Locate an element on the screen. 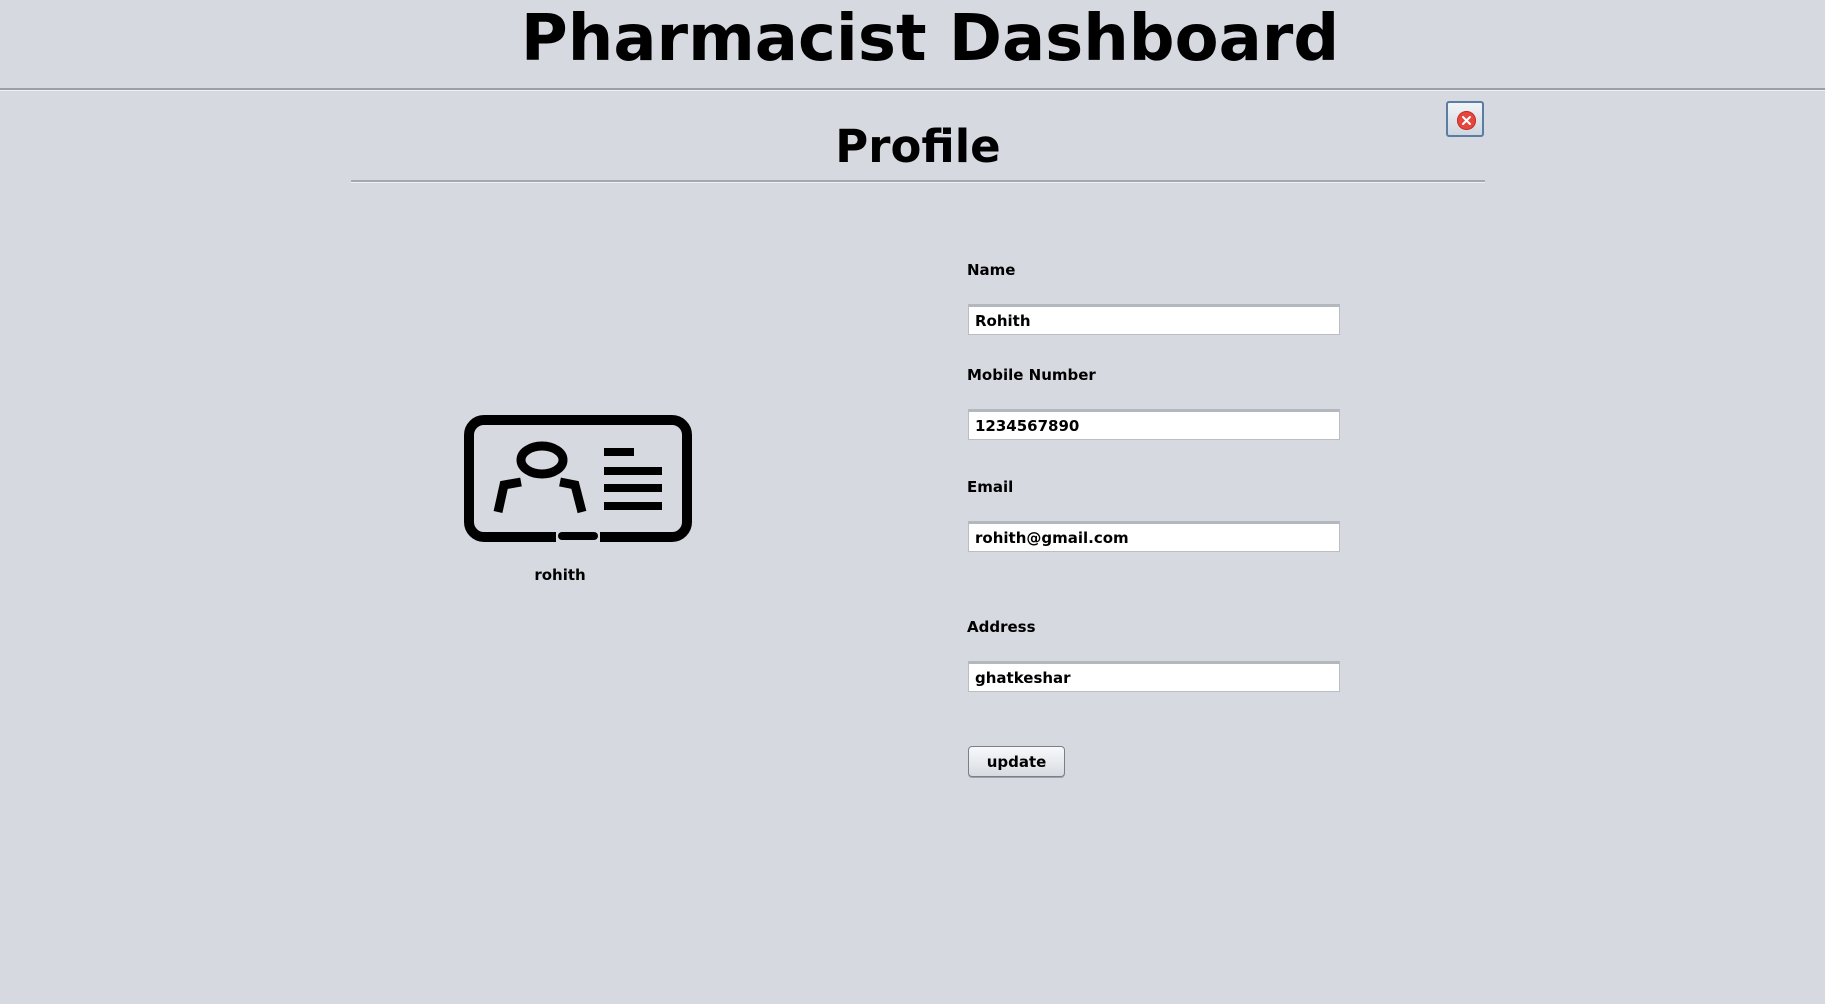 Image resolution: width=1825 pixels, height=1004 pixels. name-label: Name is located at coordinates (991, 270).